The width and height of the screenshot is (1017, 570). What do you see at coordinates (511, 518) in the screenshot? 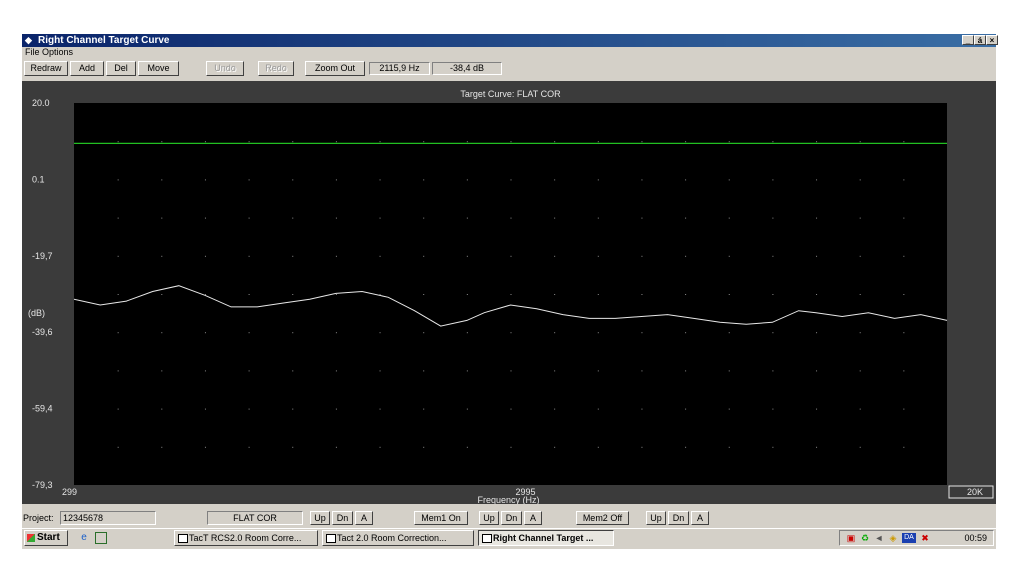
I see `mem1-dn-button: Dn` at bounding box center [511, 518].